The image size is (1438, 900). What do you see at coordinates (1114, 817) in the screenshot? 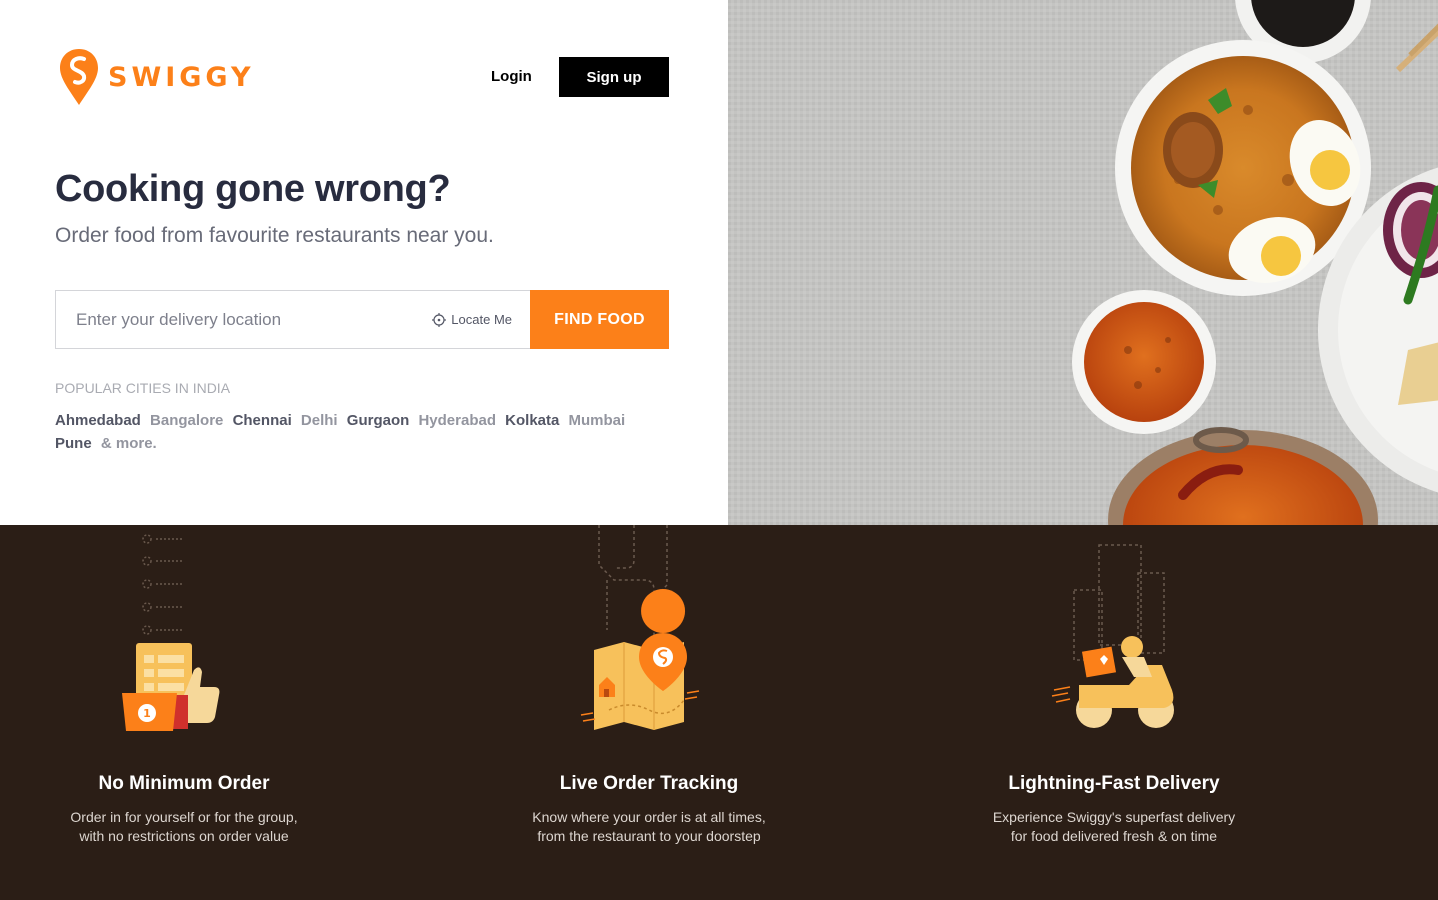
I see `feature-desc-line: Experience Swiggy's superfast delivery` at bounding box center [1114, 817].